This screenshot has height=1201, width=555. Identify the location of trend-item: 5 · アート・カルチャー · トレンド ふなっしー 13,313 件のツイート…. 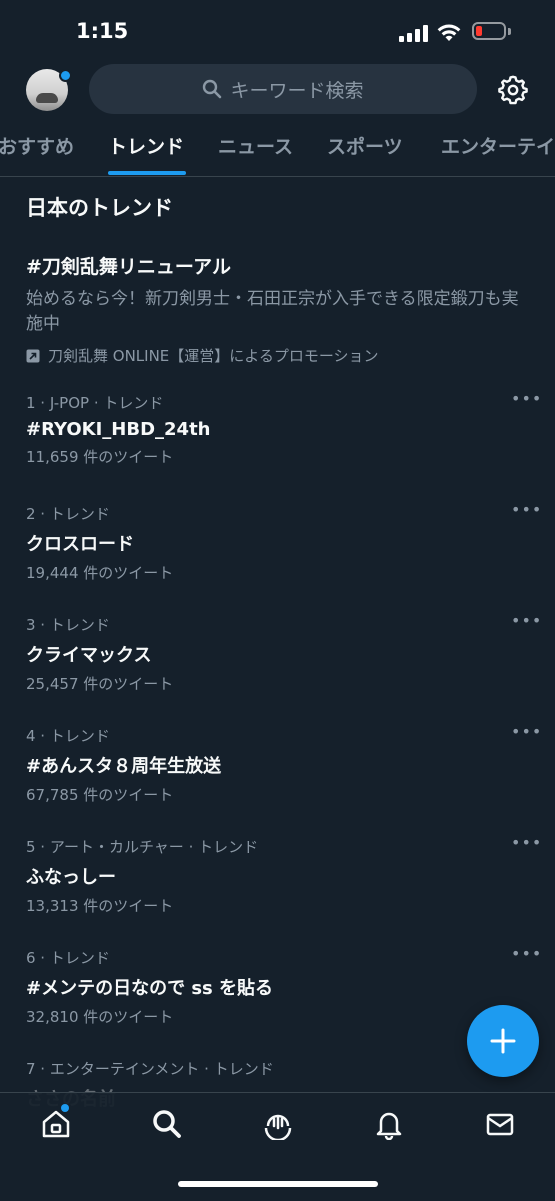
(283, 885).